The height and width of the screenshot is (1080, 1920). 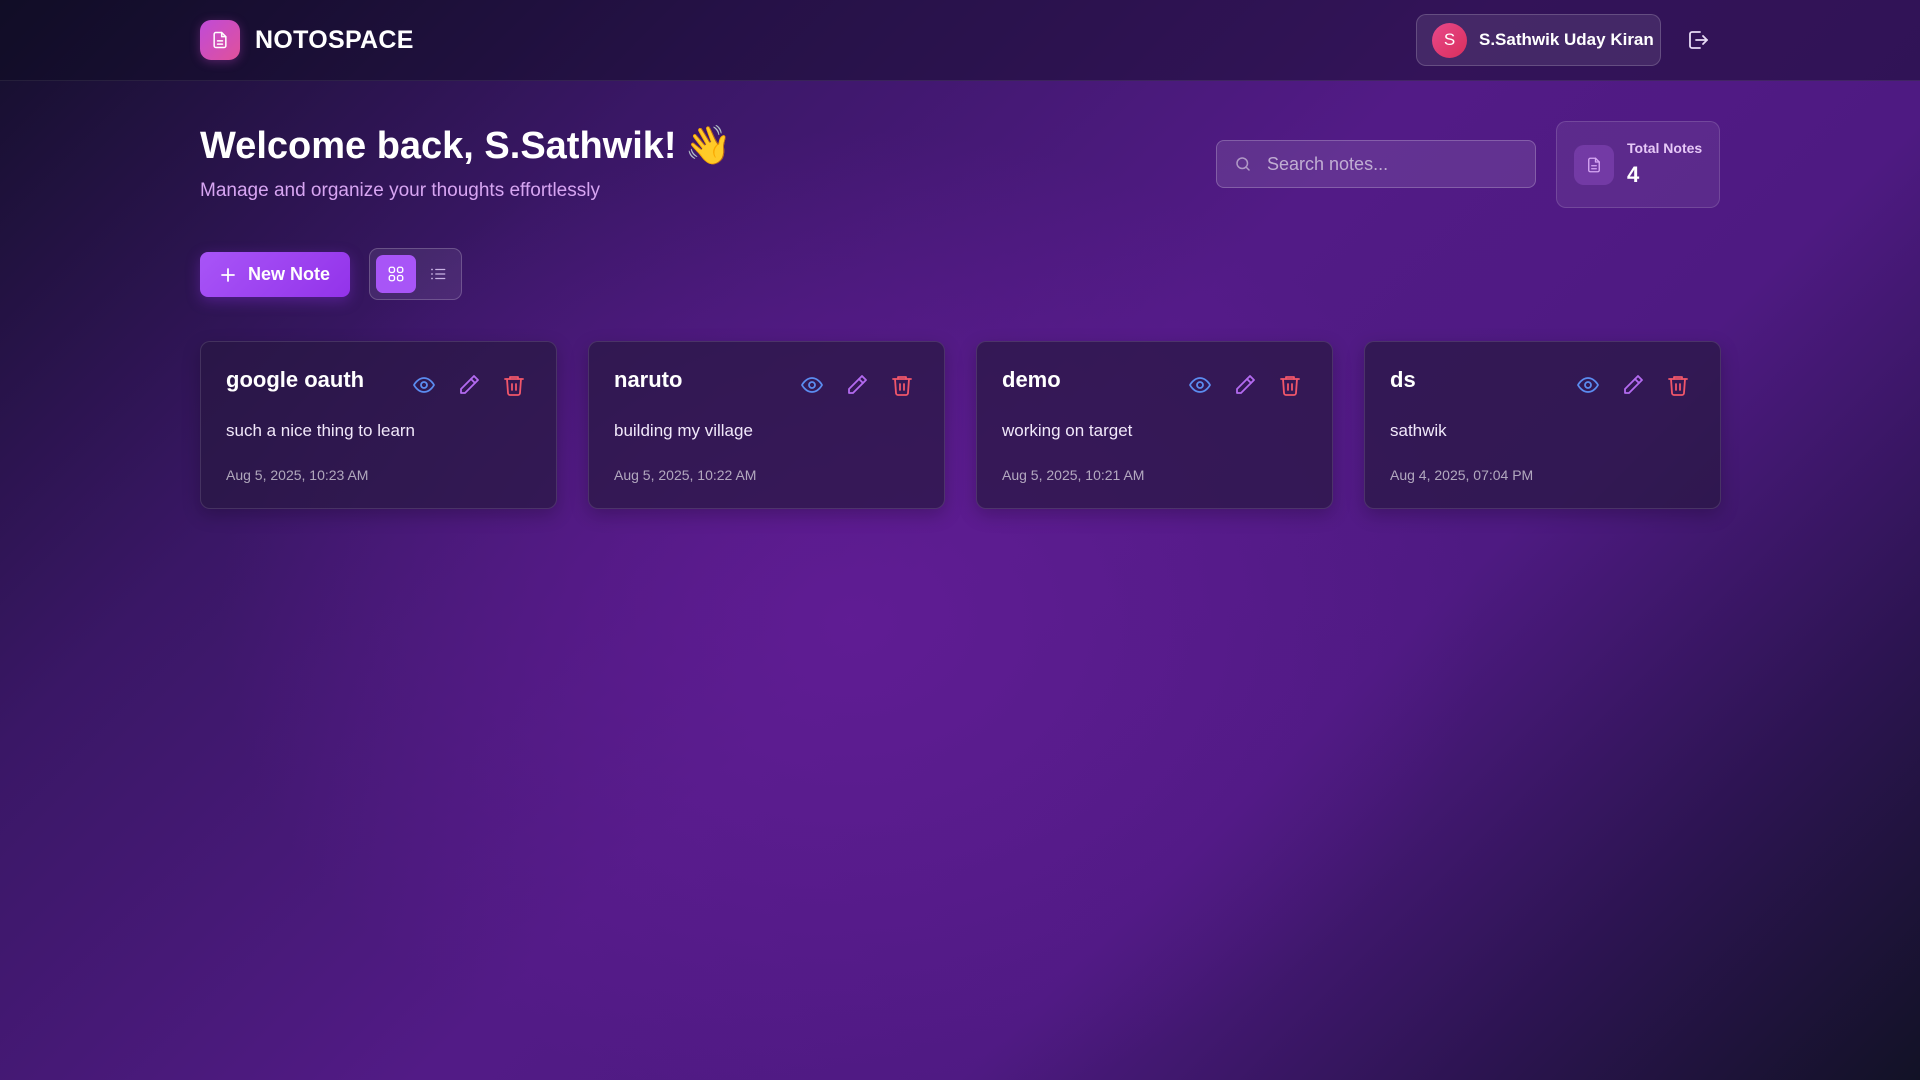 What do you see at coordinates (334, 39) in the screenshot?
I see `brand-name: NOTOSPACE` at bounding box center [334, 39].